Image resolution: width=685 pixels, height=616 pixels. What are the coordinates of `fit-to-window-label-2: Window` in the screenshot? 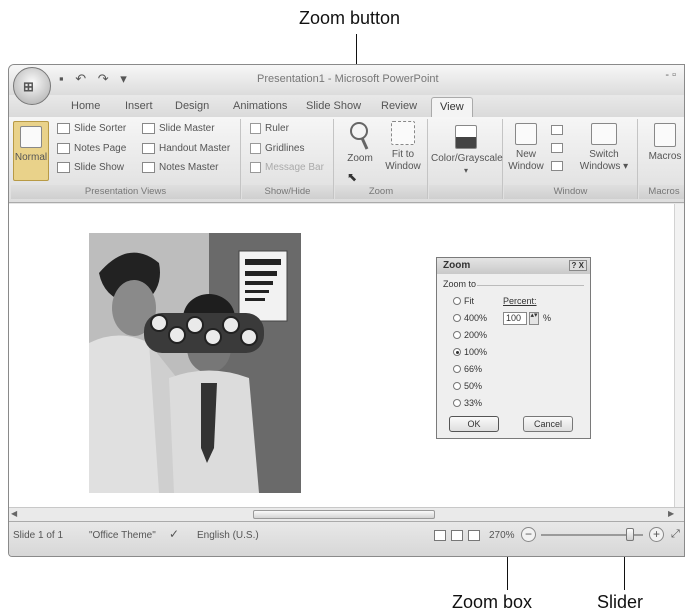 It's located at (403, 166).